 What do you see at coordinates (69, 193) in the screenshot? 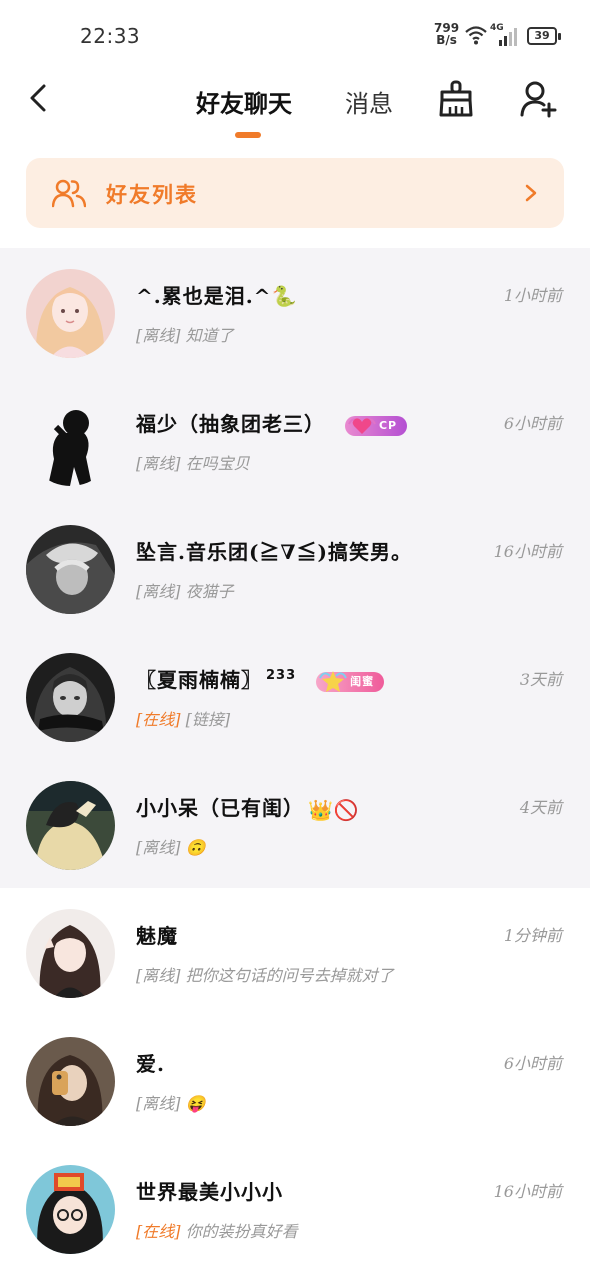
I see `friends-icon` at bounding box center [69, 193].